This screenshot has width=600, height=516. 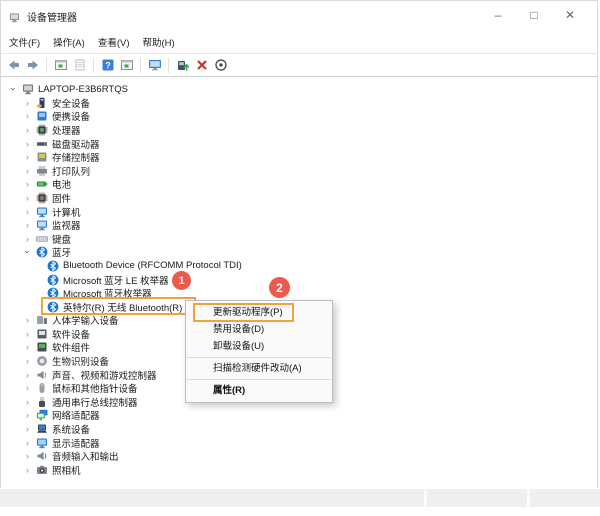 I want to click on tree-item-label: 人体学输入设备, so click(x=85, y=322).